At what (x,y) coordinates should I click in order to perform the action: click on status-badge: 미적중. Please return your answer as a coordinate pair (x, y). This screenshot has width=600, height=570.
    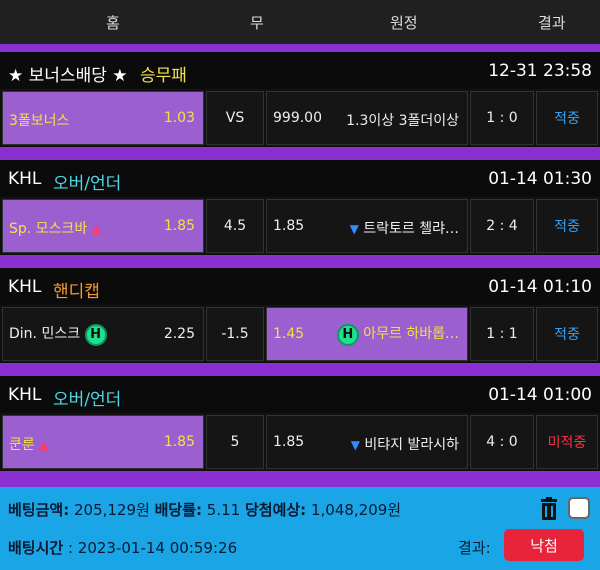
    Looking at the image, I should click on (567, 443).